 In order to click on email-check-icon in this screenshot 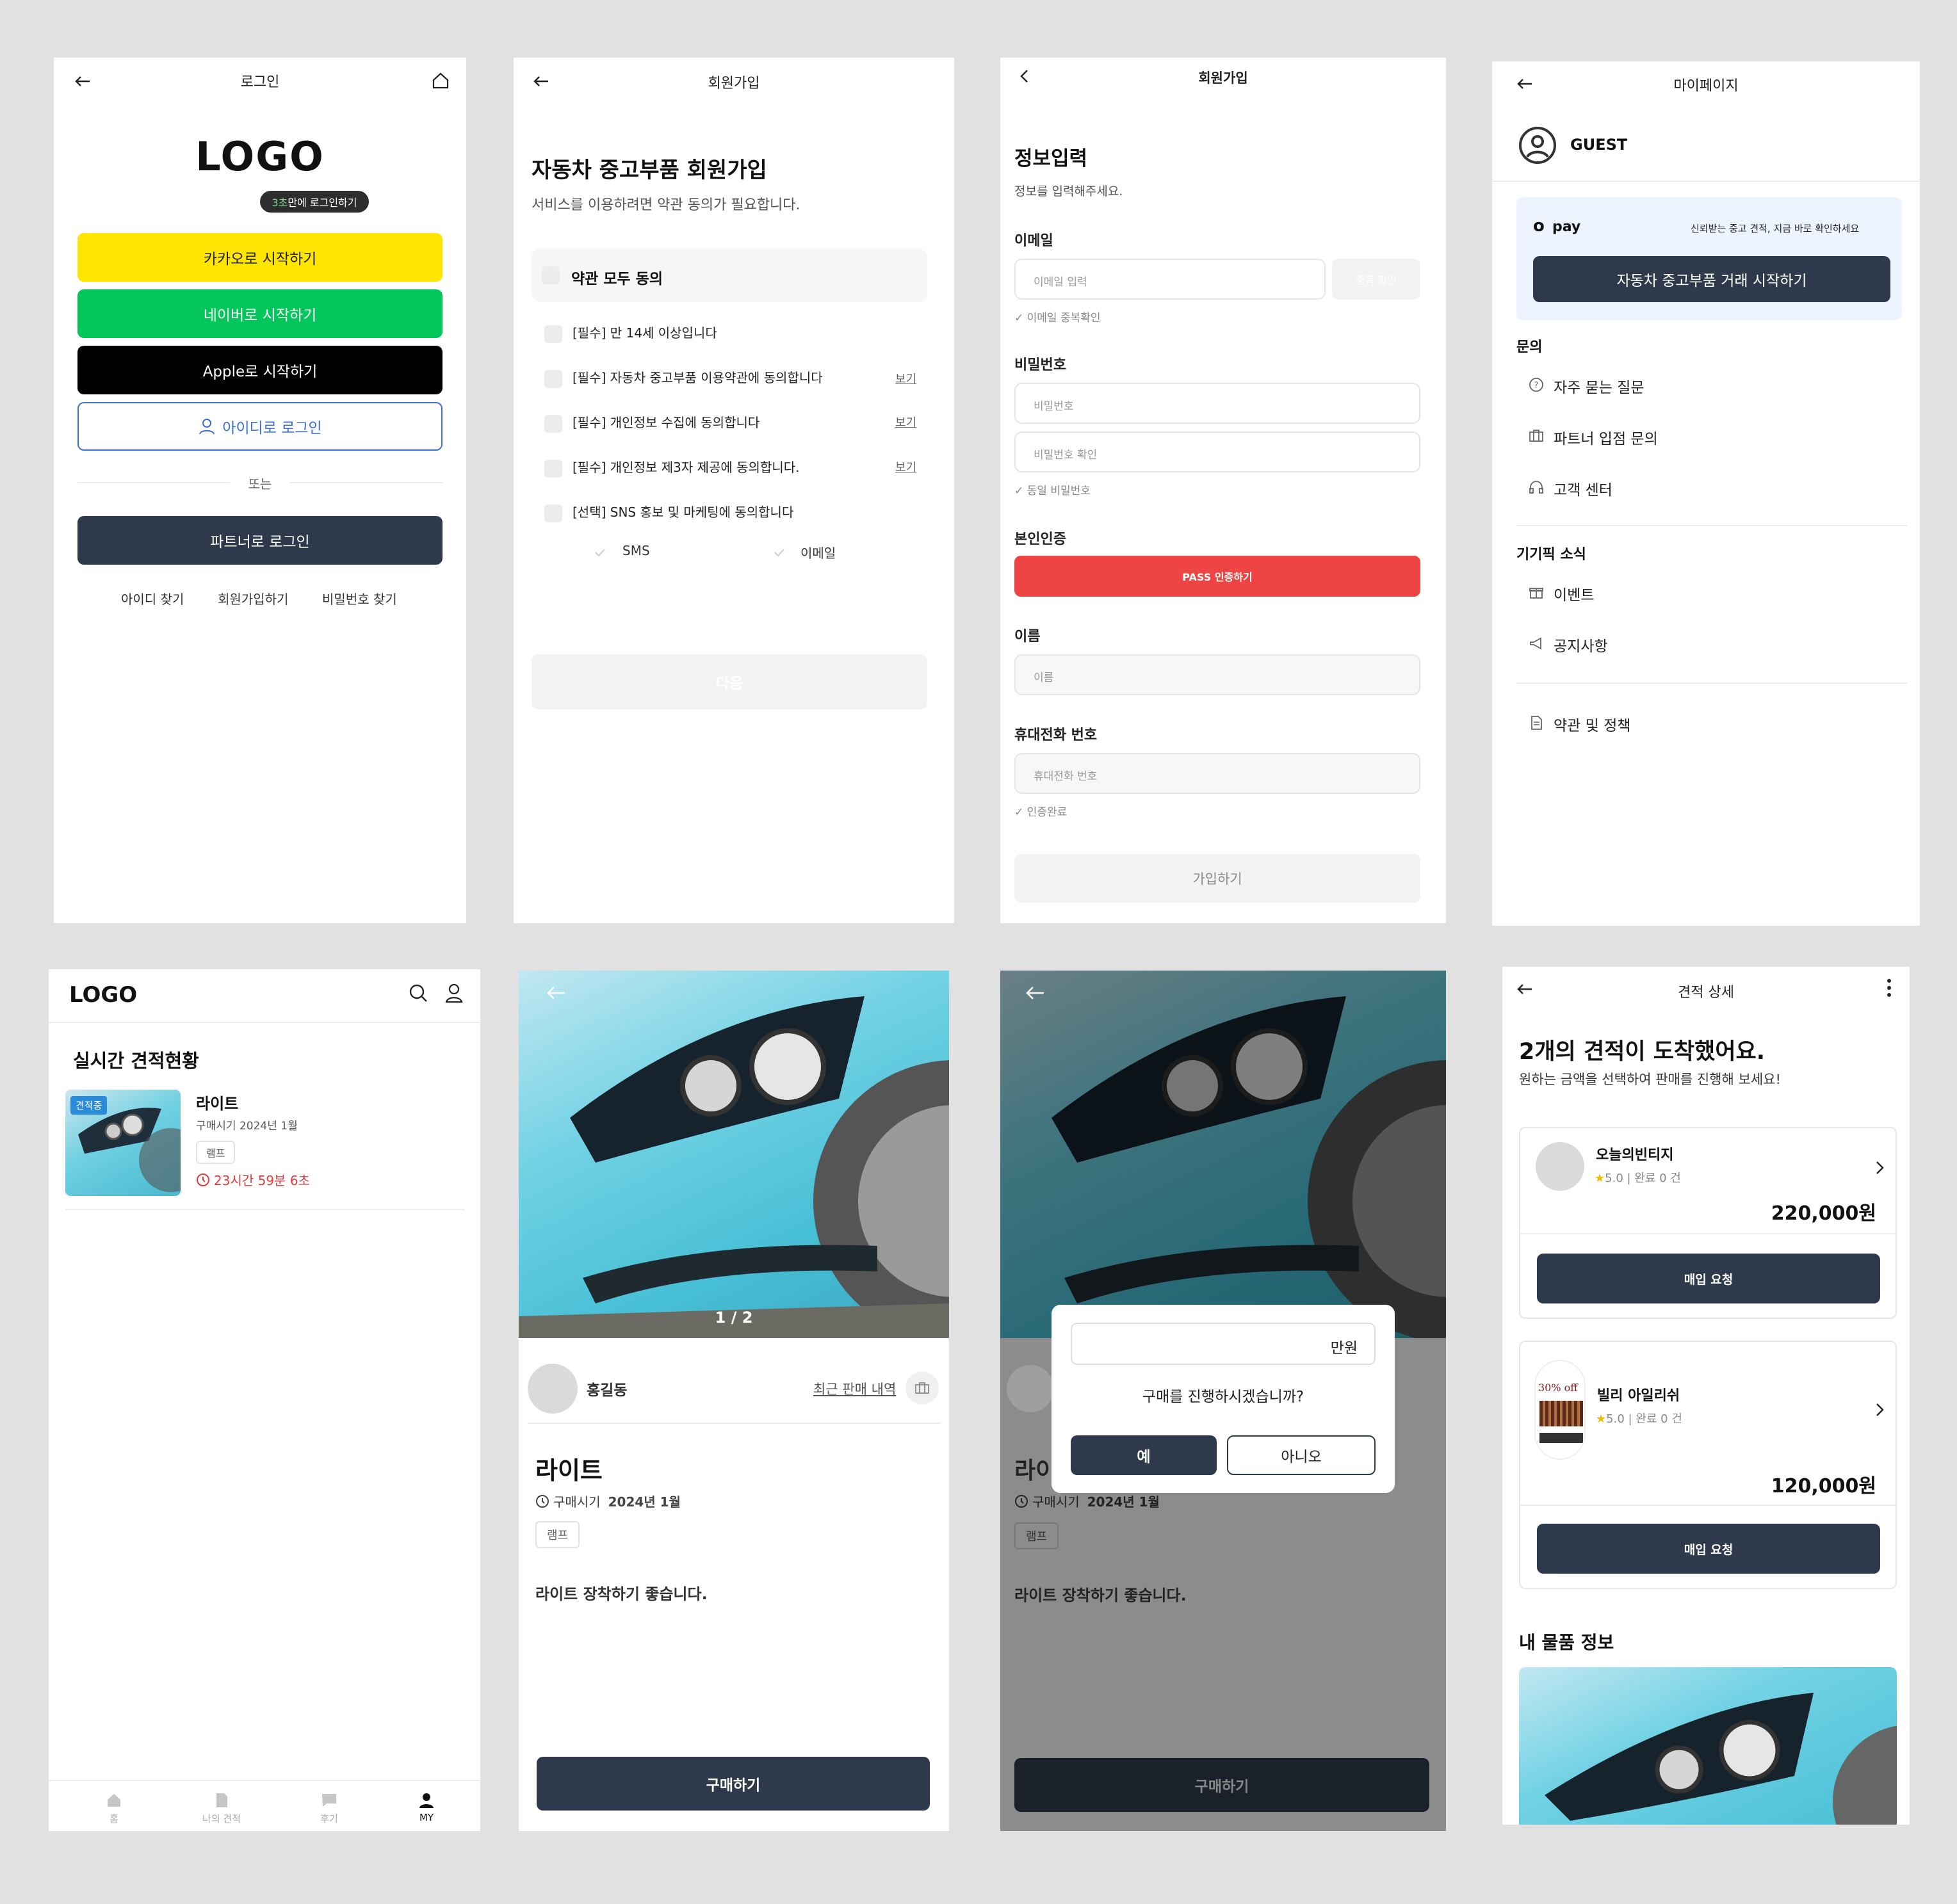, I will do `click(779, 552)`.